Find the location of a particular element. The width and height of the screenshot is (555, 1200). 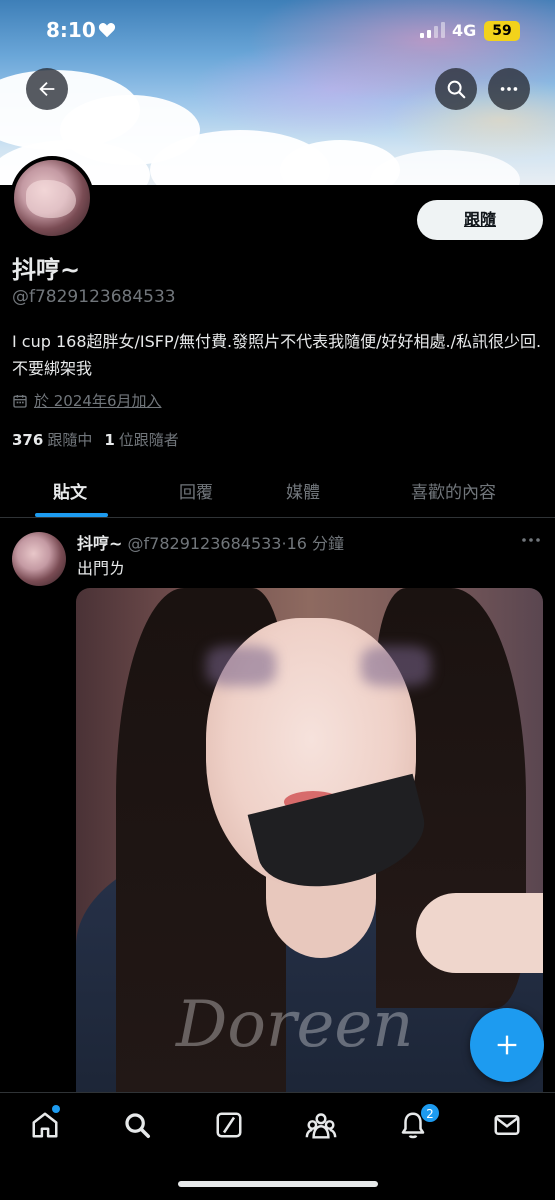

signal-icon is located at coordinates (432, 30).